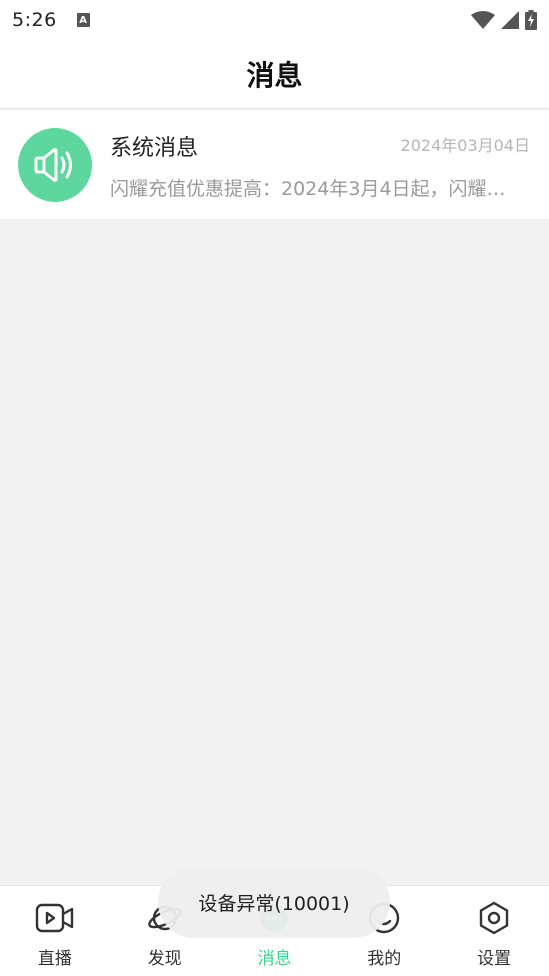  Describe the element at coordinates (494, 918) in the screenshot. I see `settings-icon` at that location.